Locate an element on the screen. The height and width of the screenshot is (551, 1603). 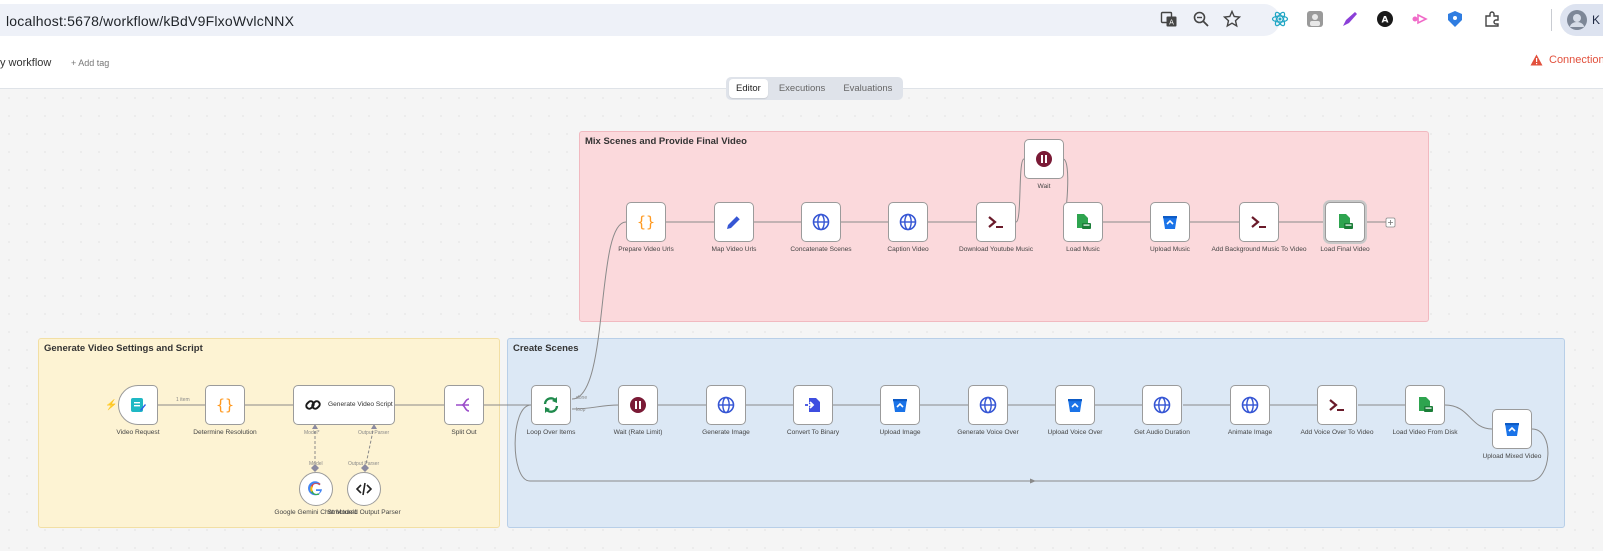
address-bar: localhost:5678/workflow/kBdV9FlxoWvlcNNX is located at coordinates (640, 20).